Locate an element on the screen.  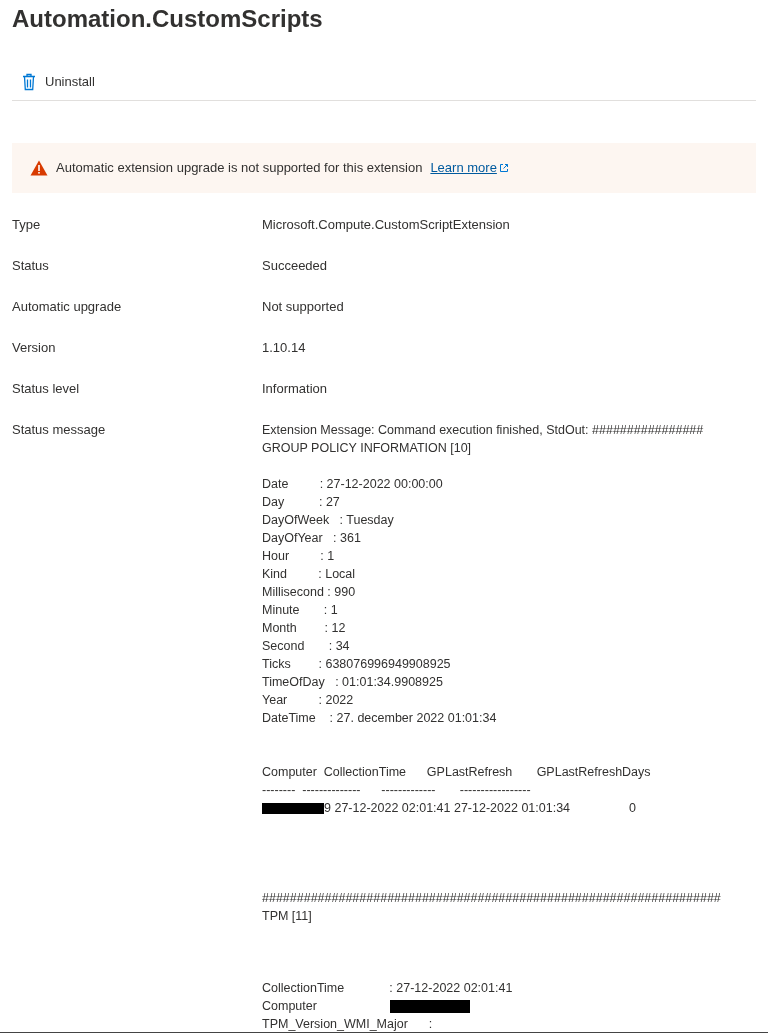
property-value: Not supported is located at coordinates (303, 307).